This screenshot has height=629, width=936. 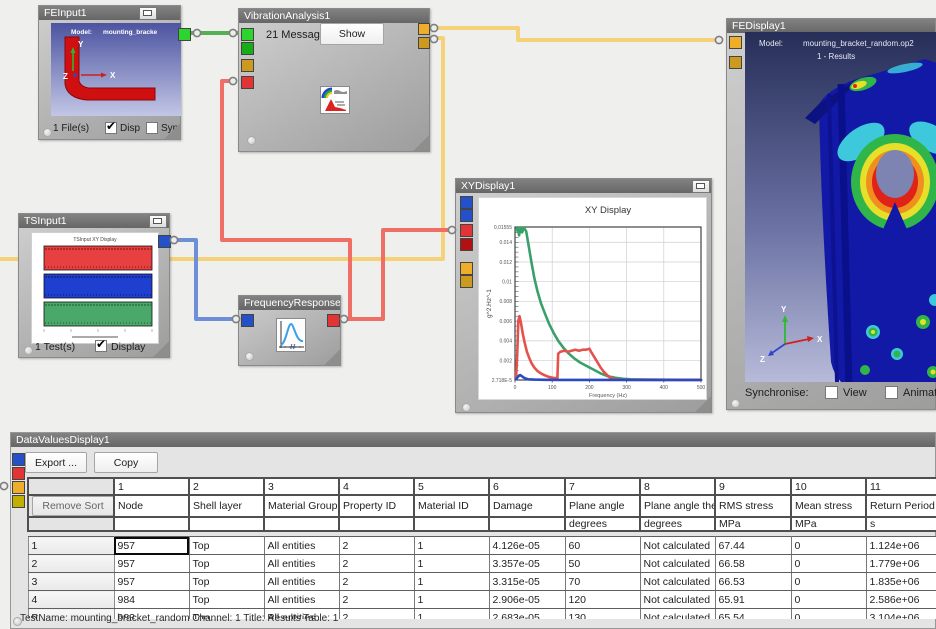 I want to click on column-name-header: Material ID, so click(x=451, y=506).